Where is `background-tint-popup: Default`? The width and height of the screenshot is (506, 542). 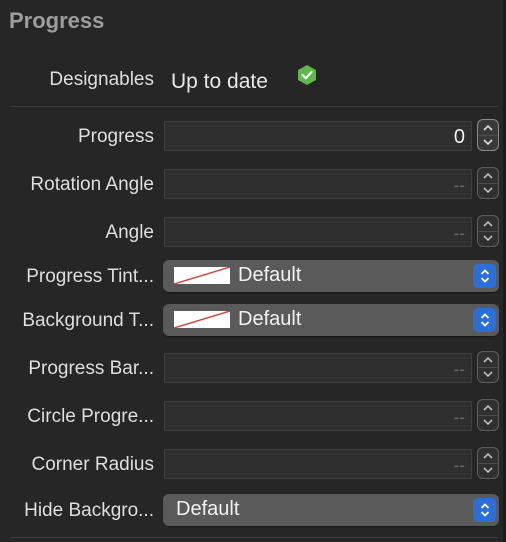
background-tint-popup: Default is located at coordinates (331, 320).